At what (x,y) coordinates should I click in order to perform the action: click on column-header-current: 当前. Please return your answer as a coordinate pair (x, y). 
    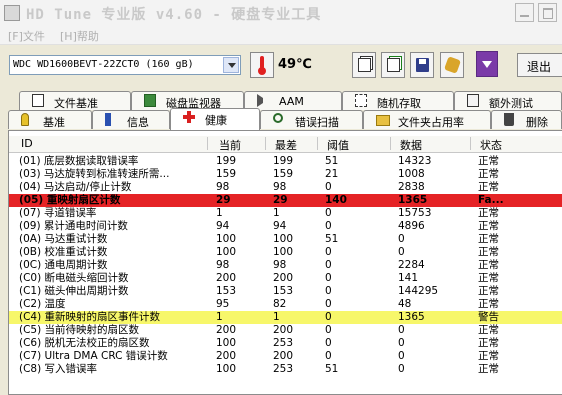
    Looking at the image, I should click on (230, 145).